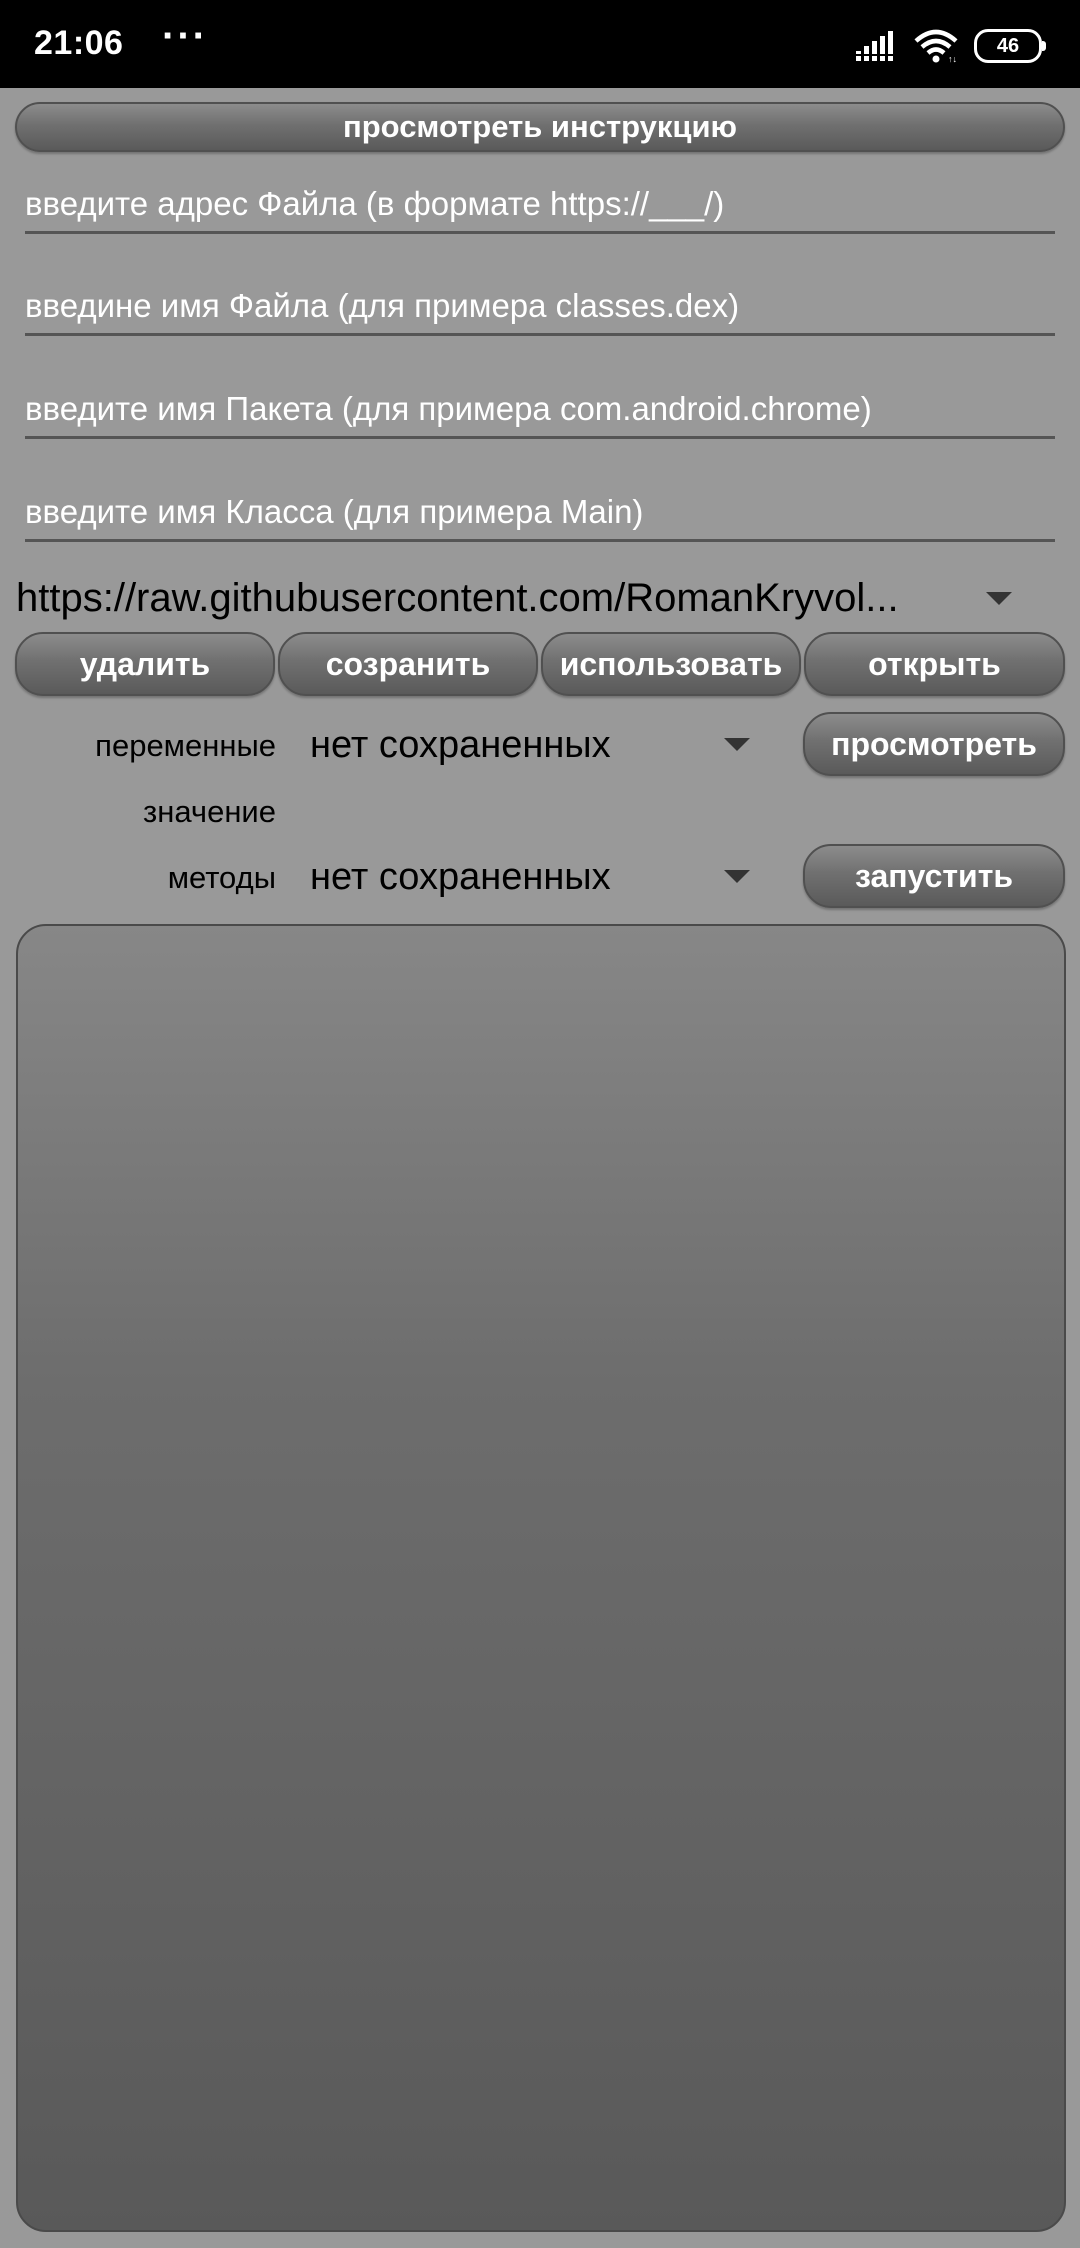 The width and height of the screenshot is (1080, 2248). What do you see at coordinates (185, 36) in the screenshot?
I see `notification-dots-icon: ···` at bounding box center [185, 36].